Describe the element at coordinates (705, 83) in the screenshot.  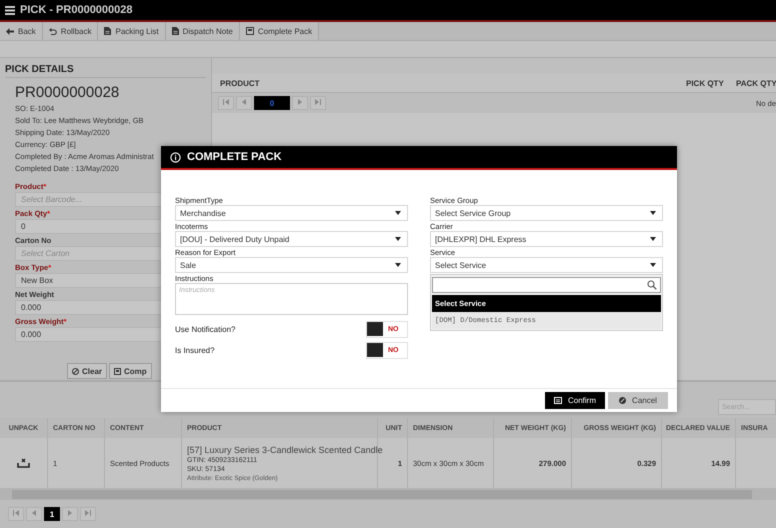
I see `column-header: PICK QTY` at that location.